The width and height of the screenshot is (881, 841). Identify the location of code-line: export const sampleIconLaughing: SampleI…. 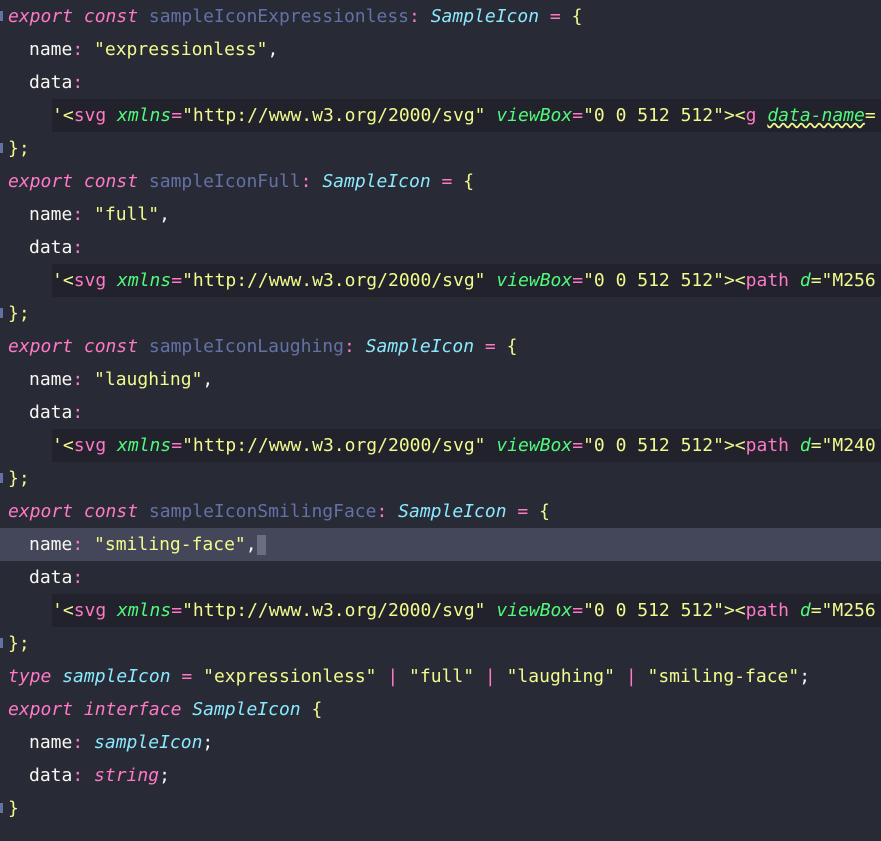
(440, 346).